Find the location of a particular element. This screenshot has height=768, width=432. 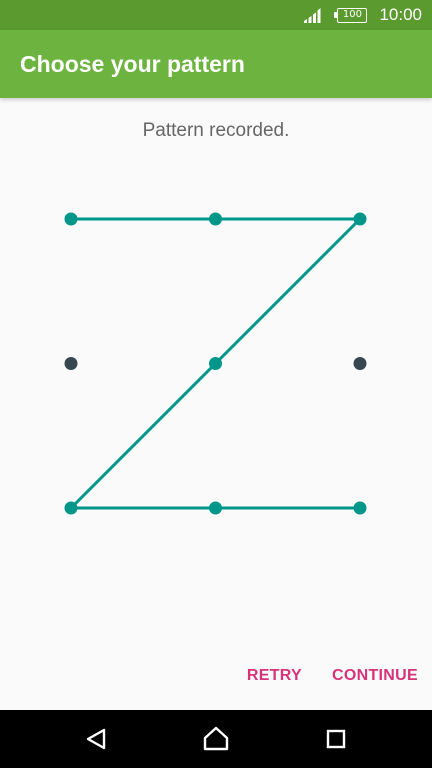

battery-level: 100 is located at coordinates (352, 14).